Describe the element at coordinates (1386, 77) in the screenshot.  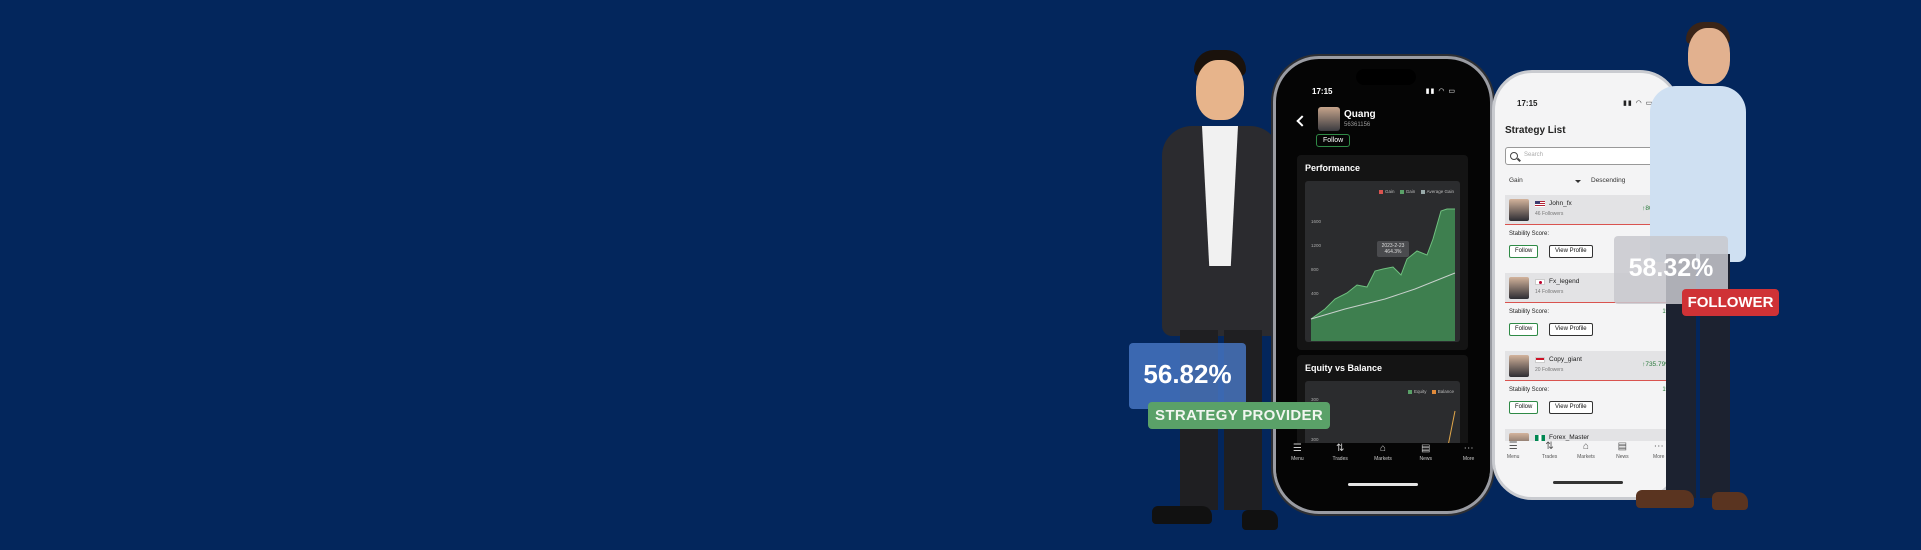
I see `dynamic-island` at that location.